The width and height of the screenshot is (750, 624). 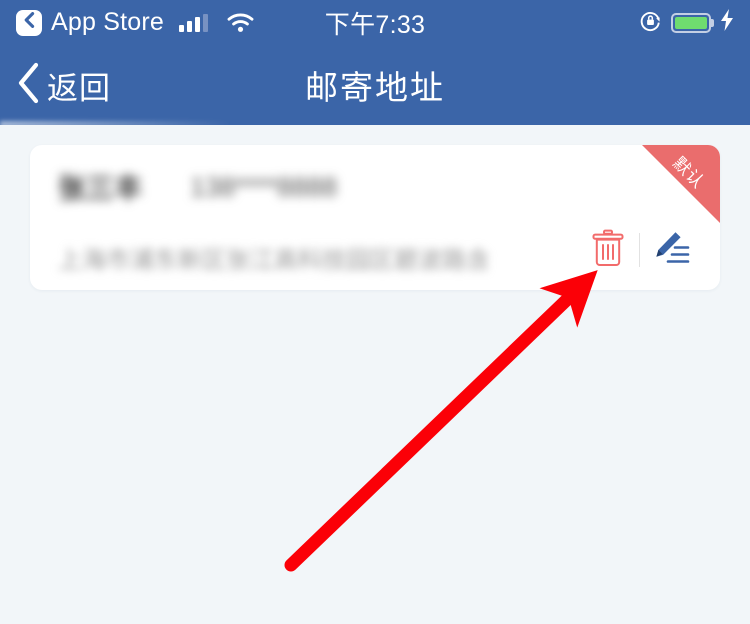 What do you see at coordinates (240, 22) in the screenshot?
I see `wifi-icon` at bounding box center [240, 22].